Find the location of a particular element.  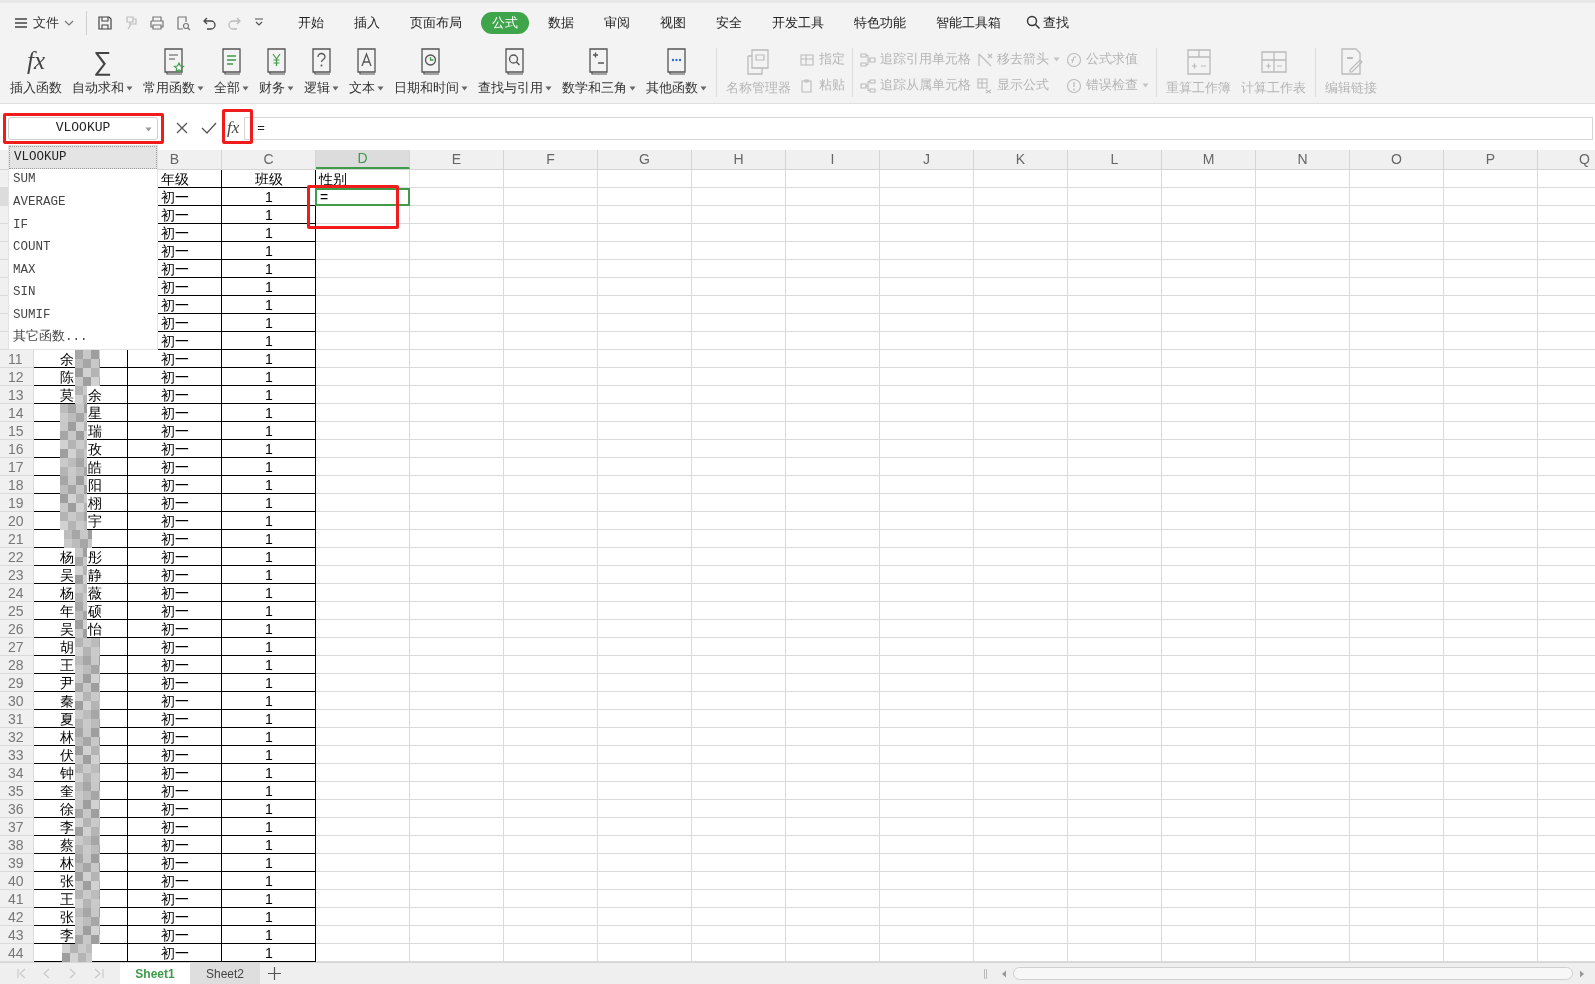

row-header: 20 is located at coordinates (17, 521).